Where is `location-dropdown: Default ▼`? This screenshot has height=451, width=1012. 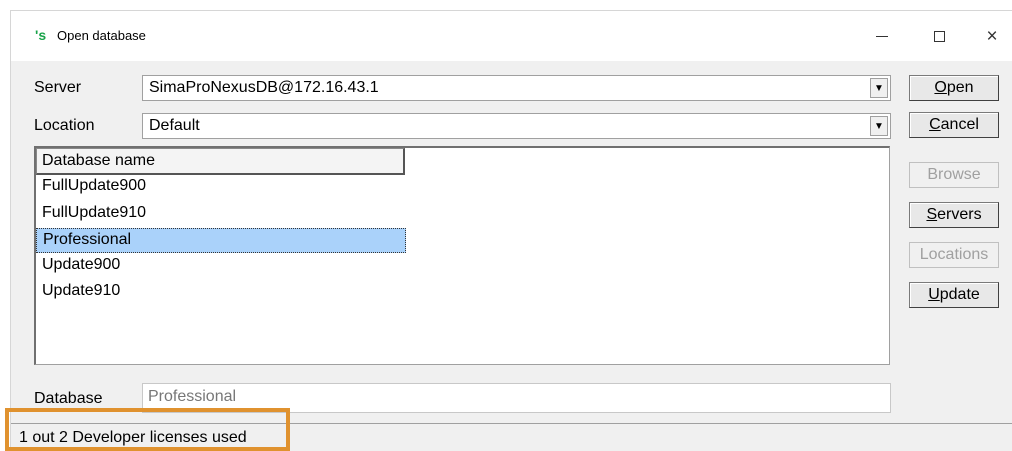 location-dropdown: Default ▼ is located at coordinates (516, 126).